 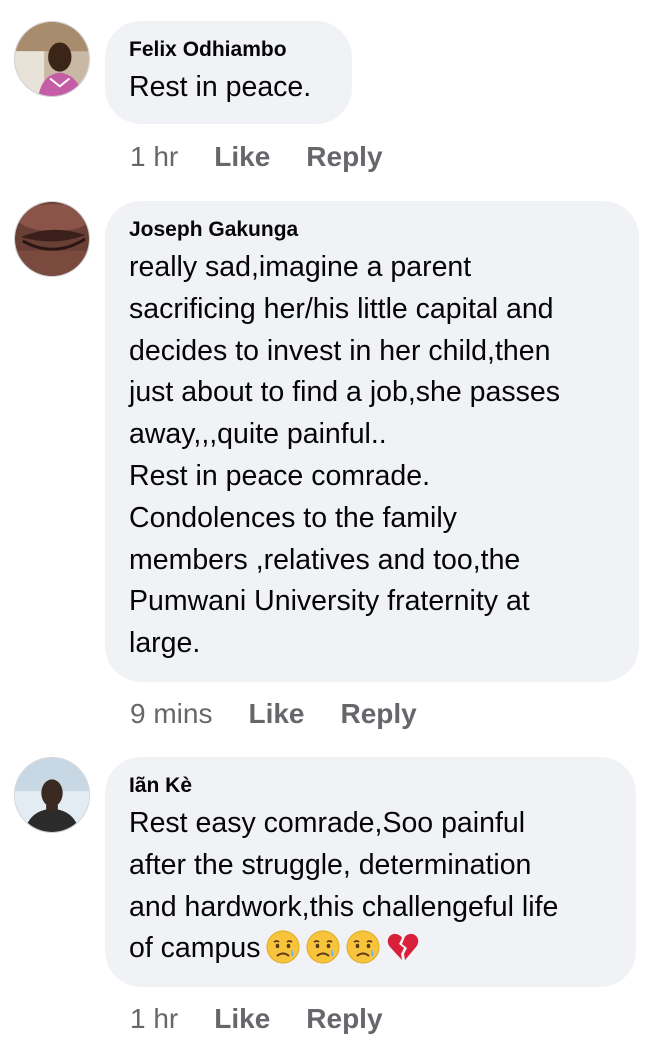 What do you see at coordinates (165, 643) in the screenshot?
I see `comment-text-line: large.` at bounding box center [165, 643].